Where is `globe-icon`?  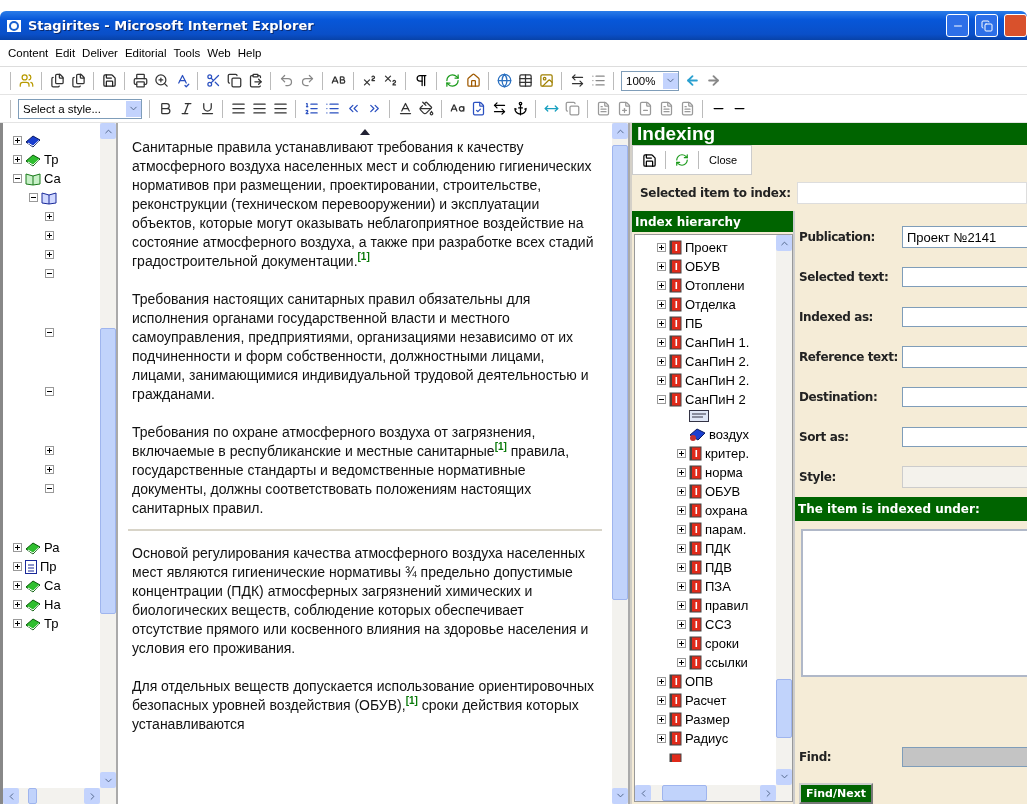
globe-icon is located at coordinates (504, 80).